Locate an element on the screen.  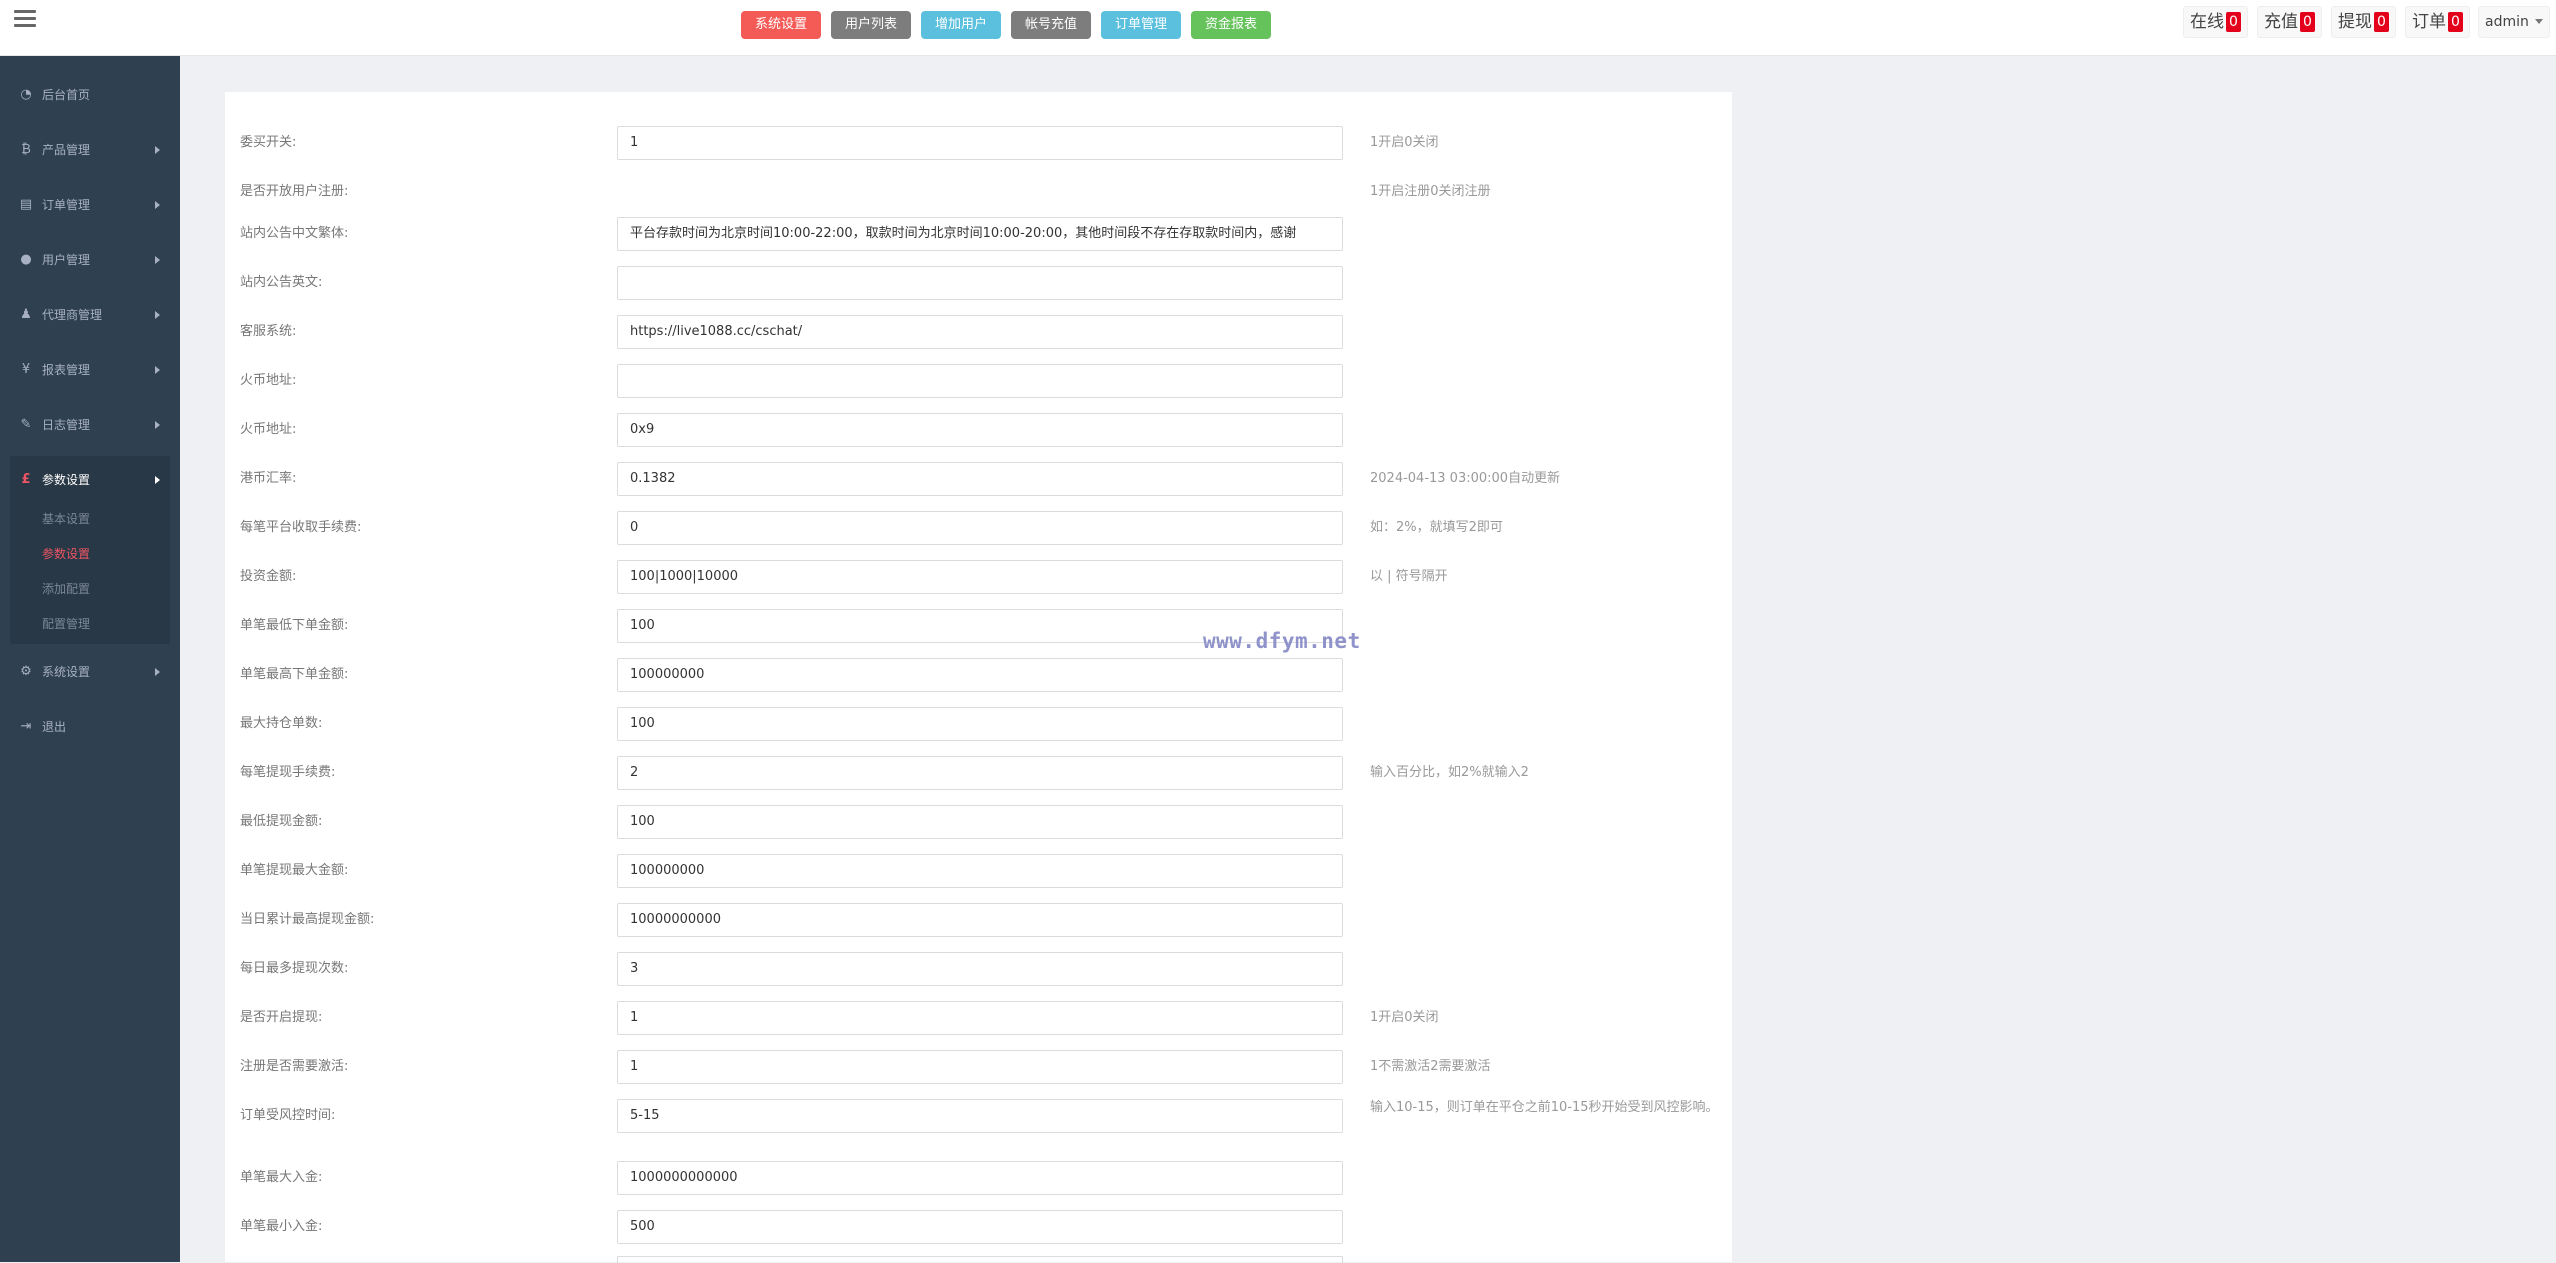
withdraw-fee-input: 2 is located at coordinates (980, 773).